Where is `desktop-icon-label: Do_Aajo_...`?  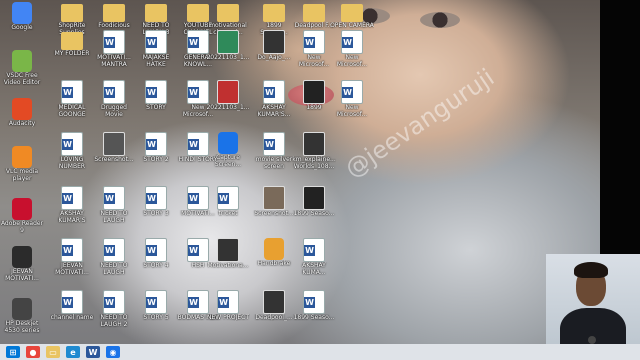 desktop-icon-label: Do_Aajo_... is located at coordinates (274, 57).